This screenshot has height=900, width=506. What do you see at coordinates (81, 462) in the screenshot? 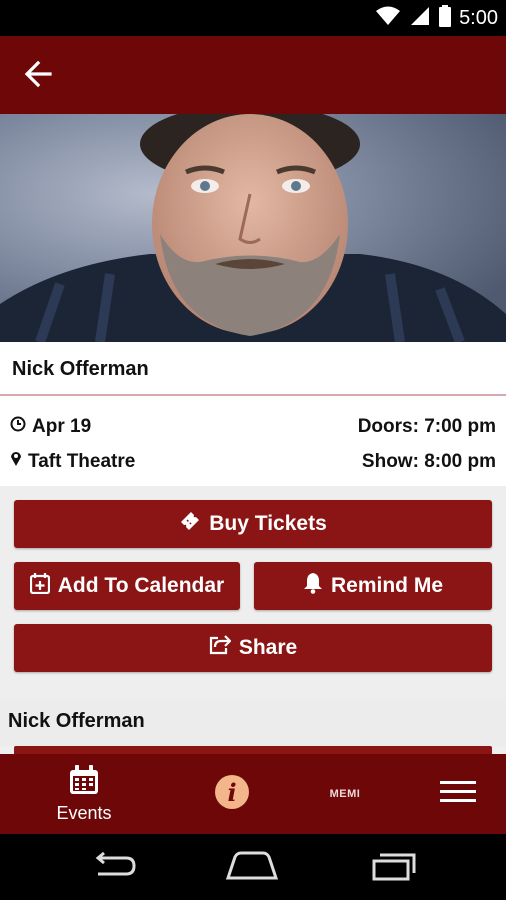
I see `event-venue: Taft Theatre` at bounding box center [81, 462].